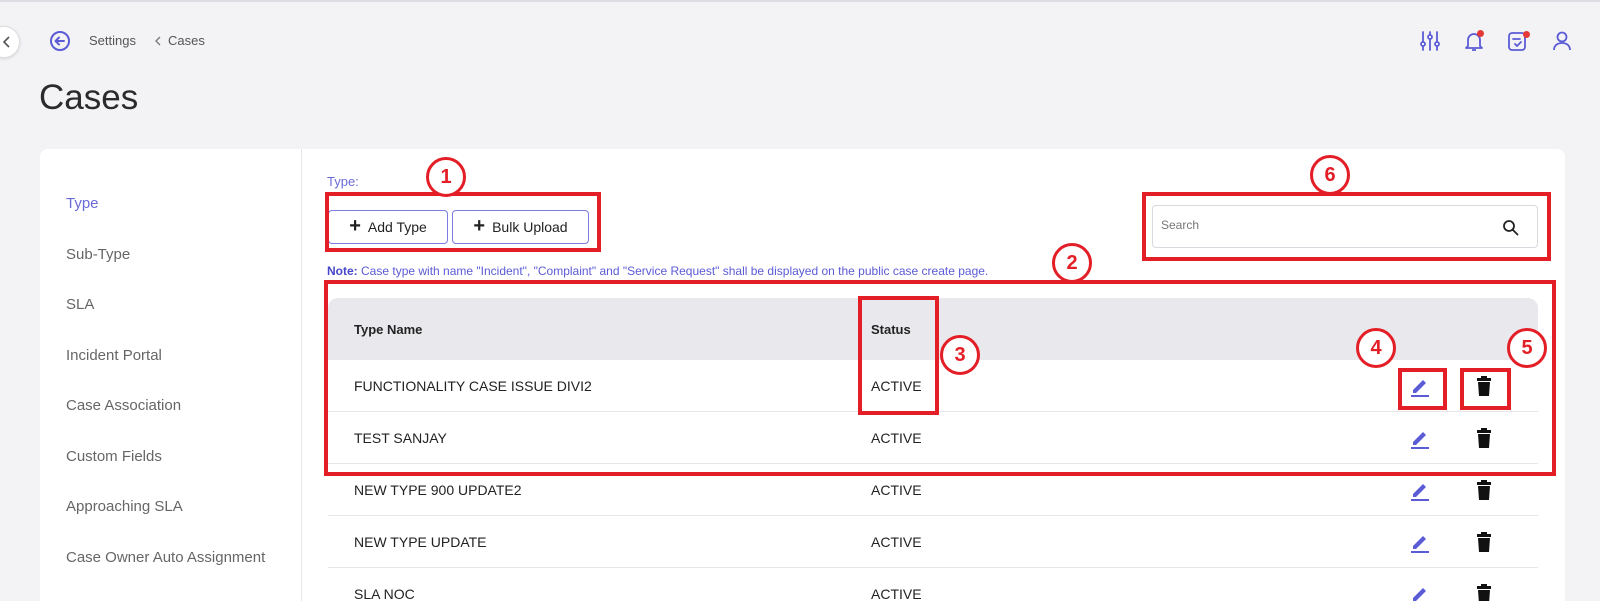 The image size is (1600, 601). What do you see at coordinates (933, 584) in the screenshot?
I see `table-row: SLA NOC ACTIVE` at bounding box center [933, 584].